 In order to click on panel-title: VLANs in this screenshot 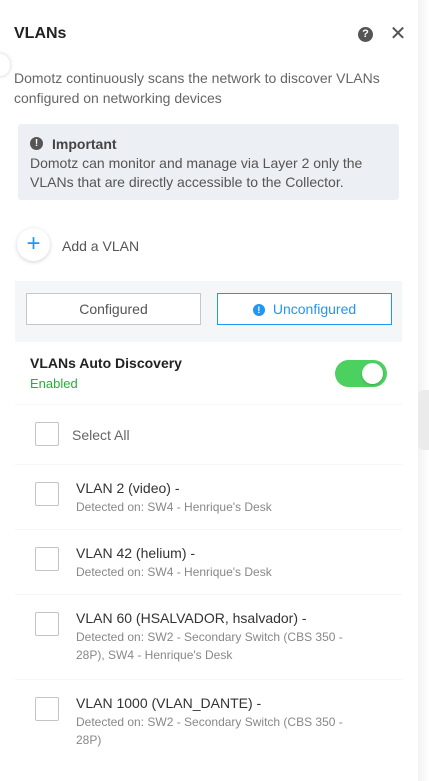, I will do `click(40, 33)`.